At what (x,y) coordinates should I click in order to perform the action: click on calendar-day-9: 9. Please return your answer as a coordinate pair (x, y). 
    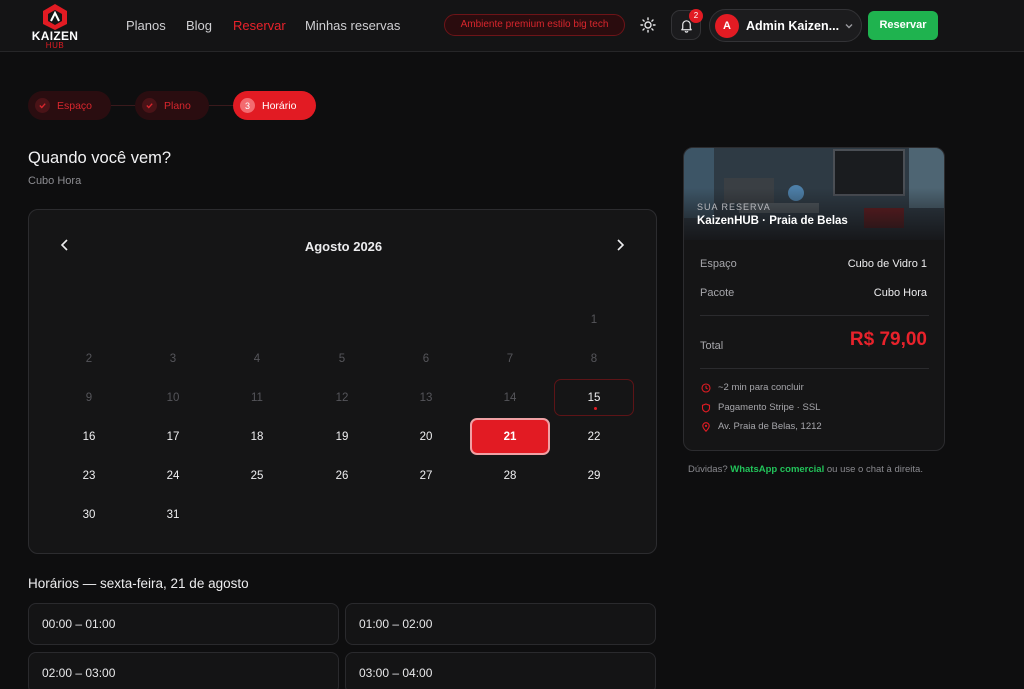
    Looking at the image, I should click on (89, 397).